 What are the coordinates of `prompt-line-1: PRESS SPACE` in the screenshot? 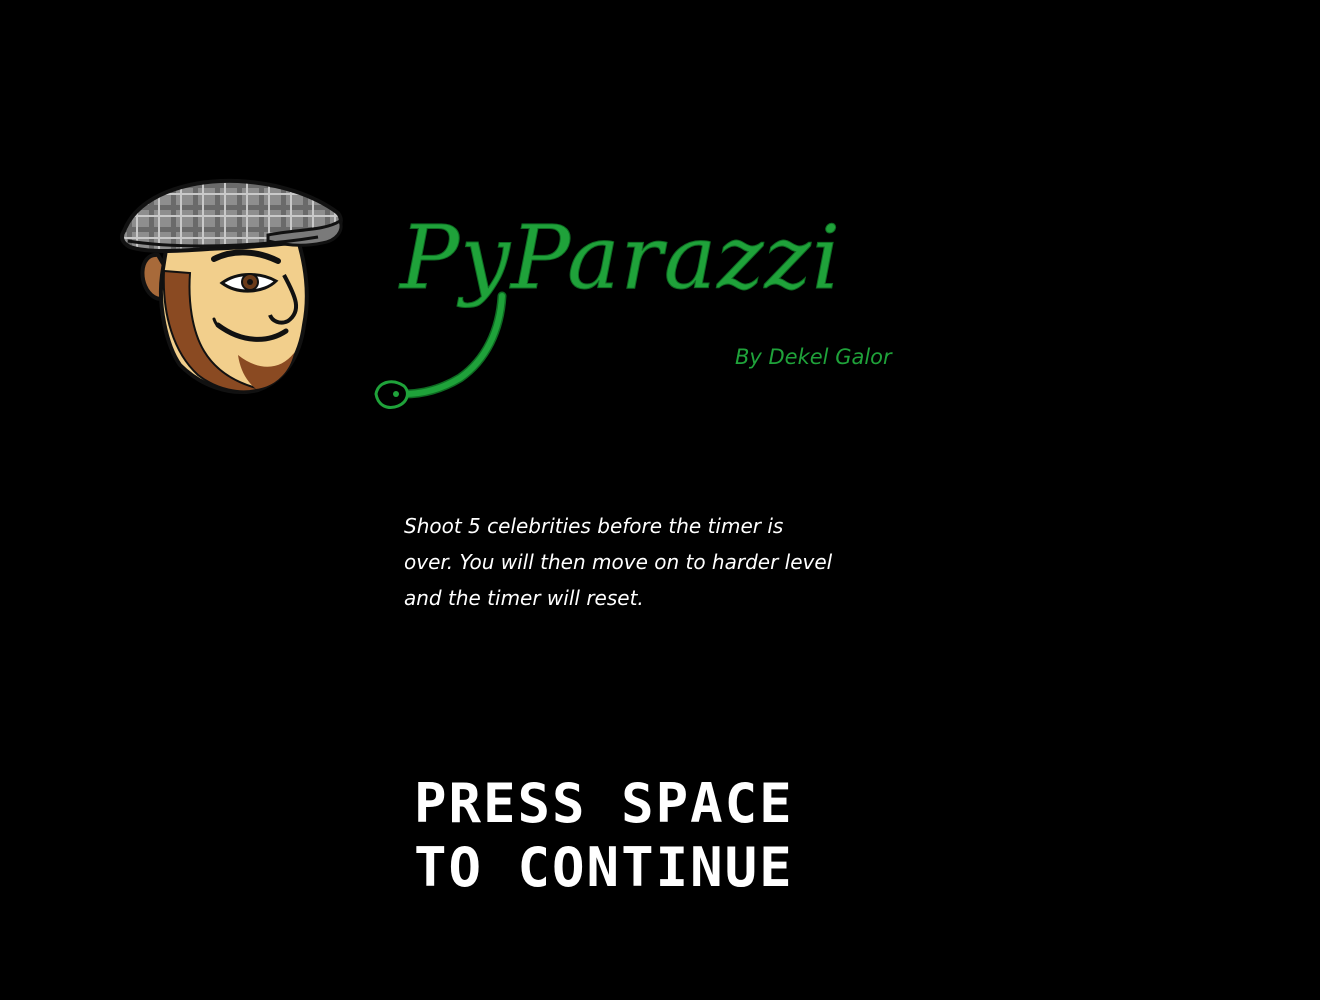 It's located at (604, 803).